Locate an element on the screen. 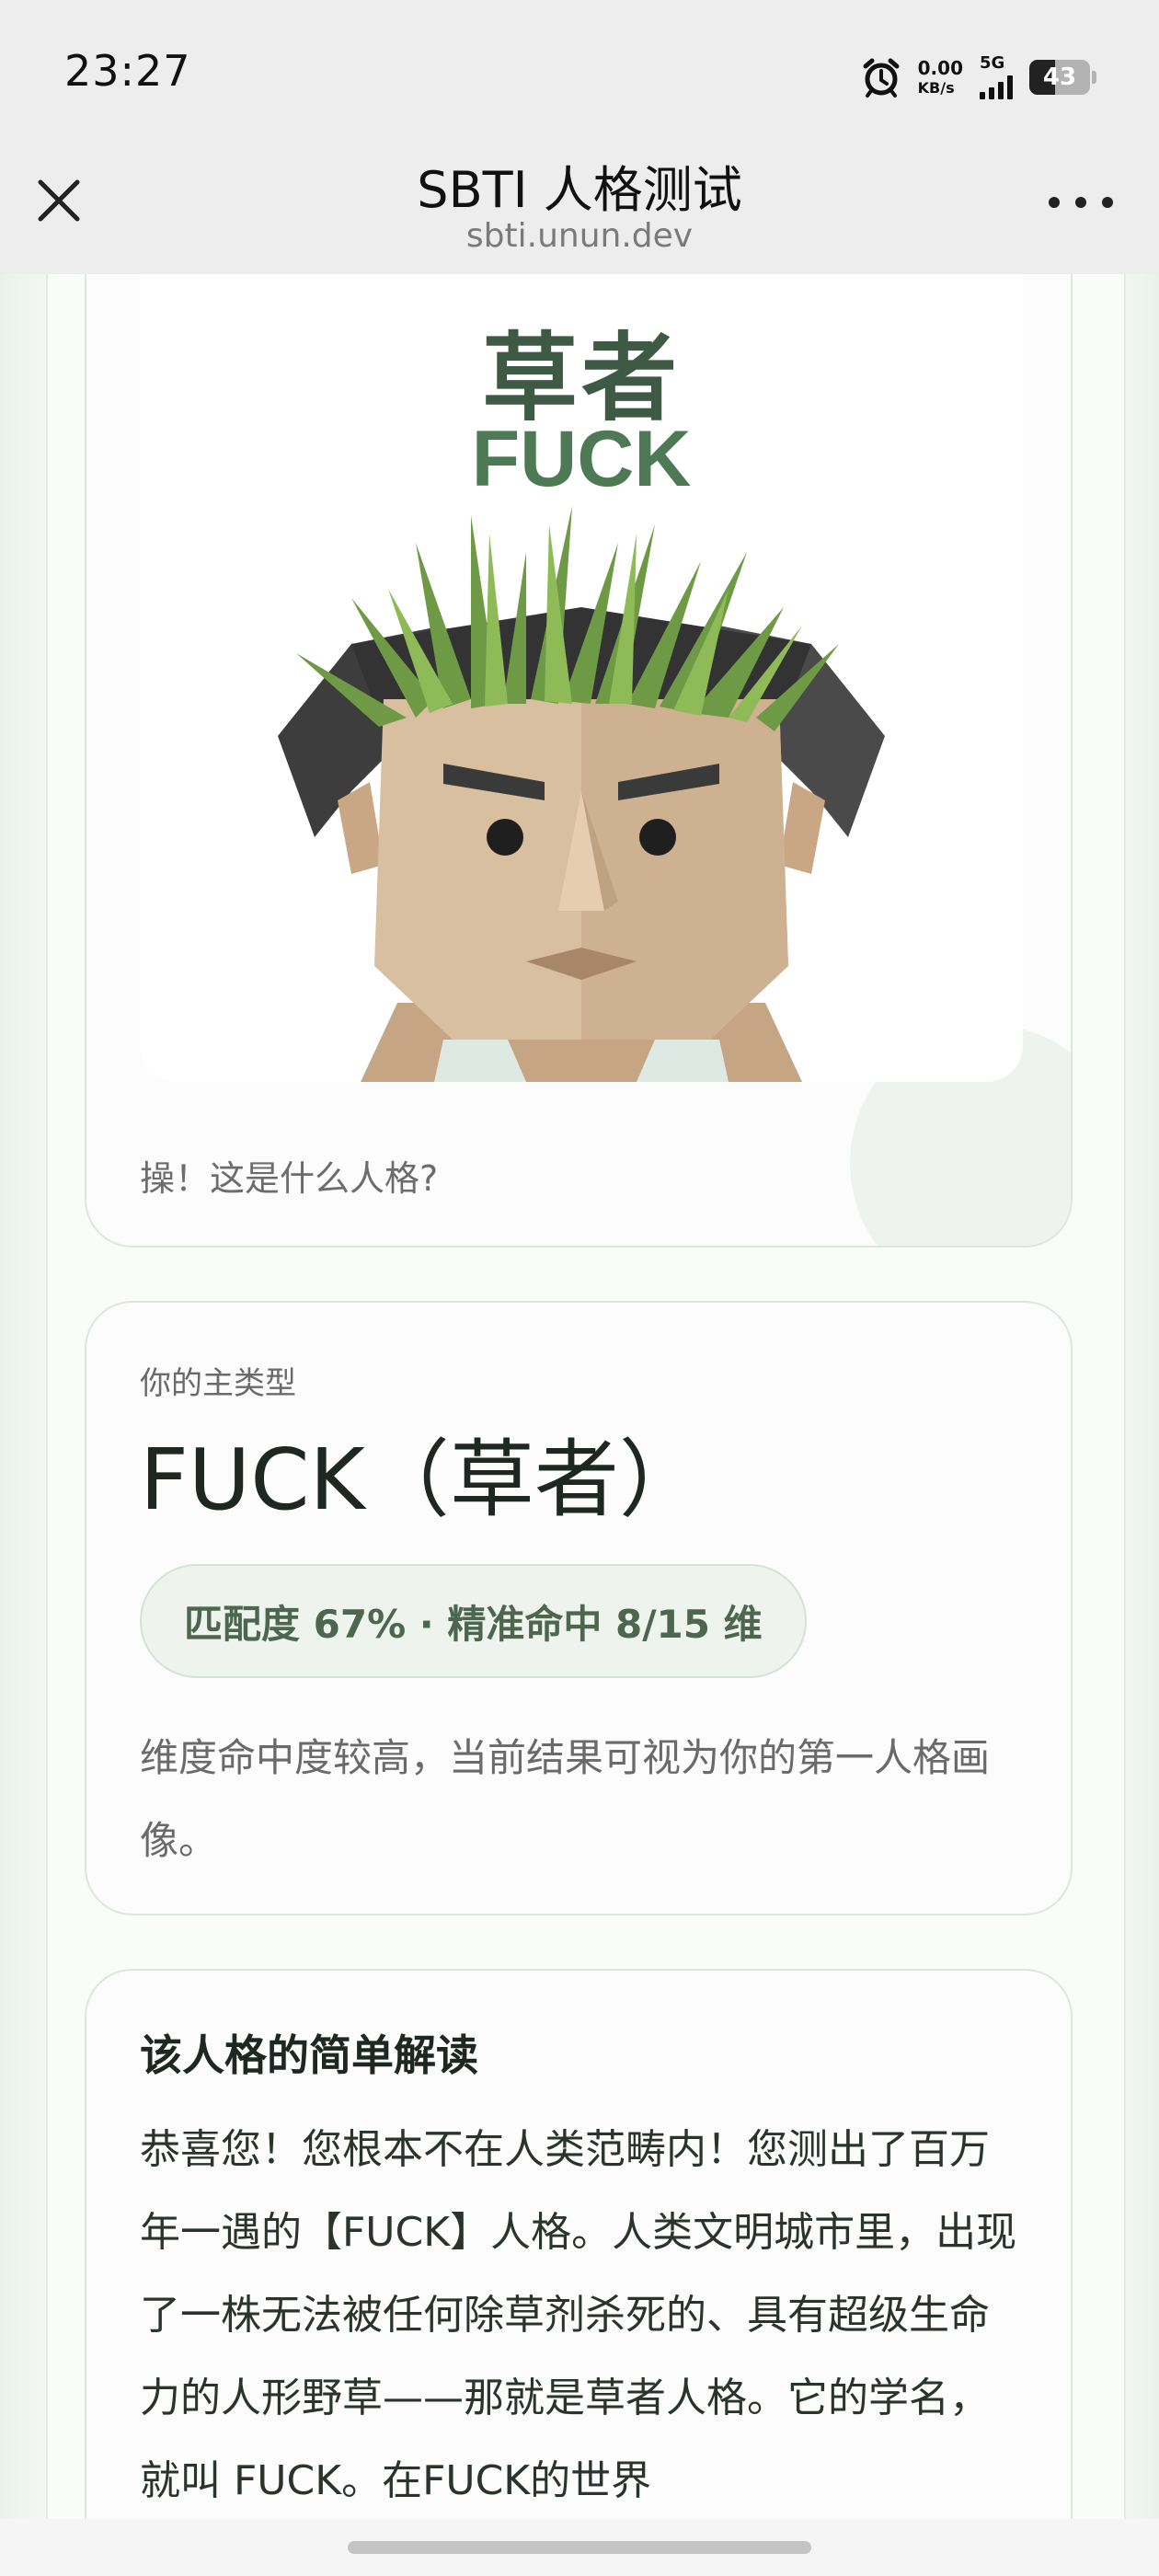  network-type: 5G is located at coordinates (992, 63).